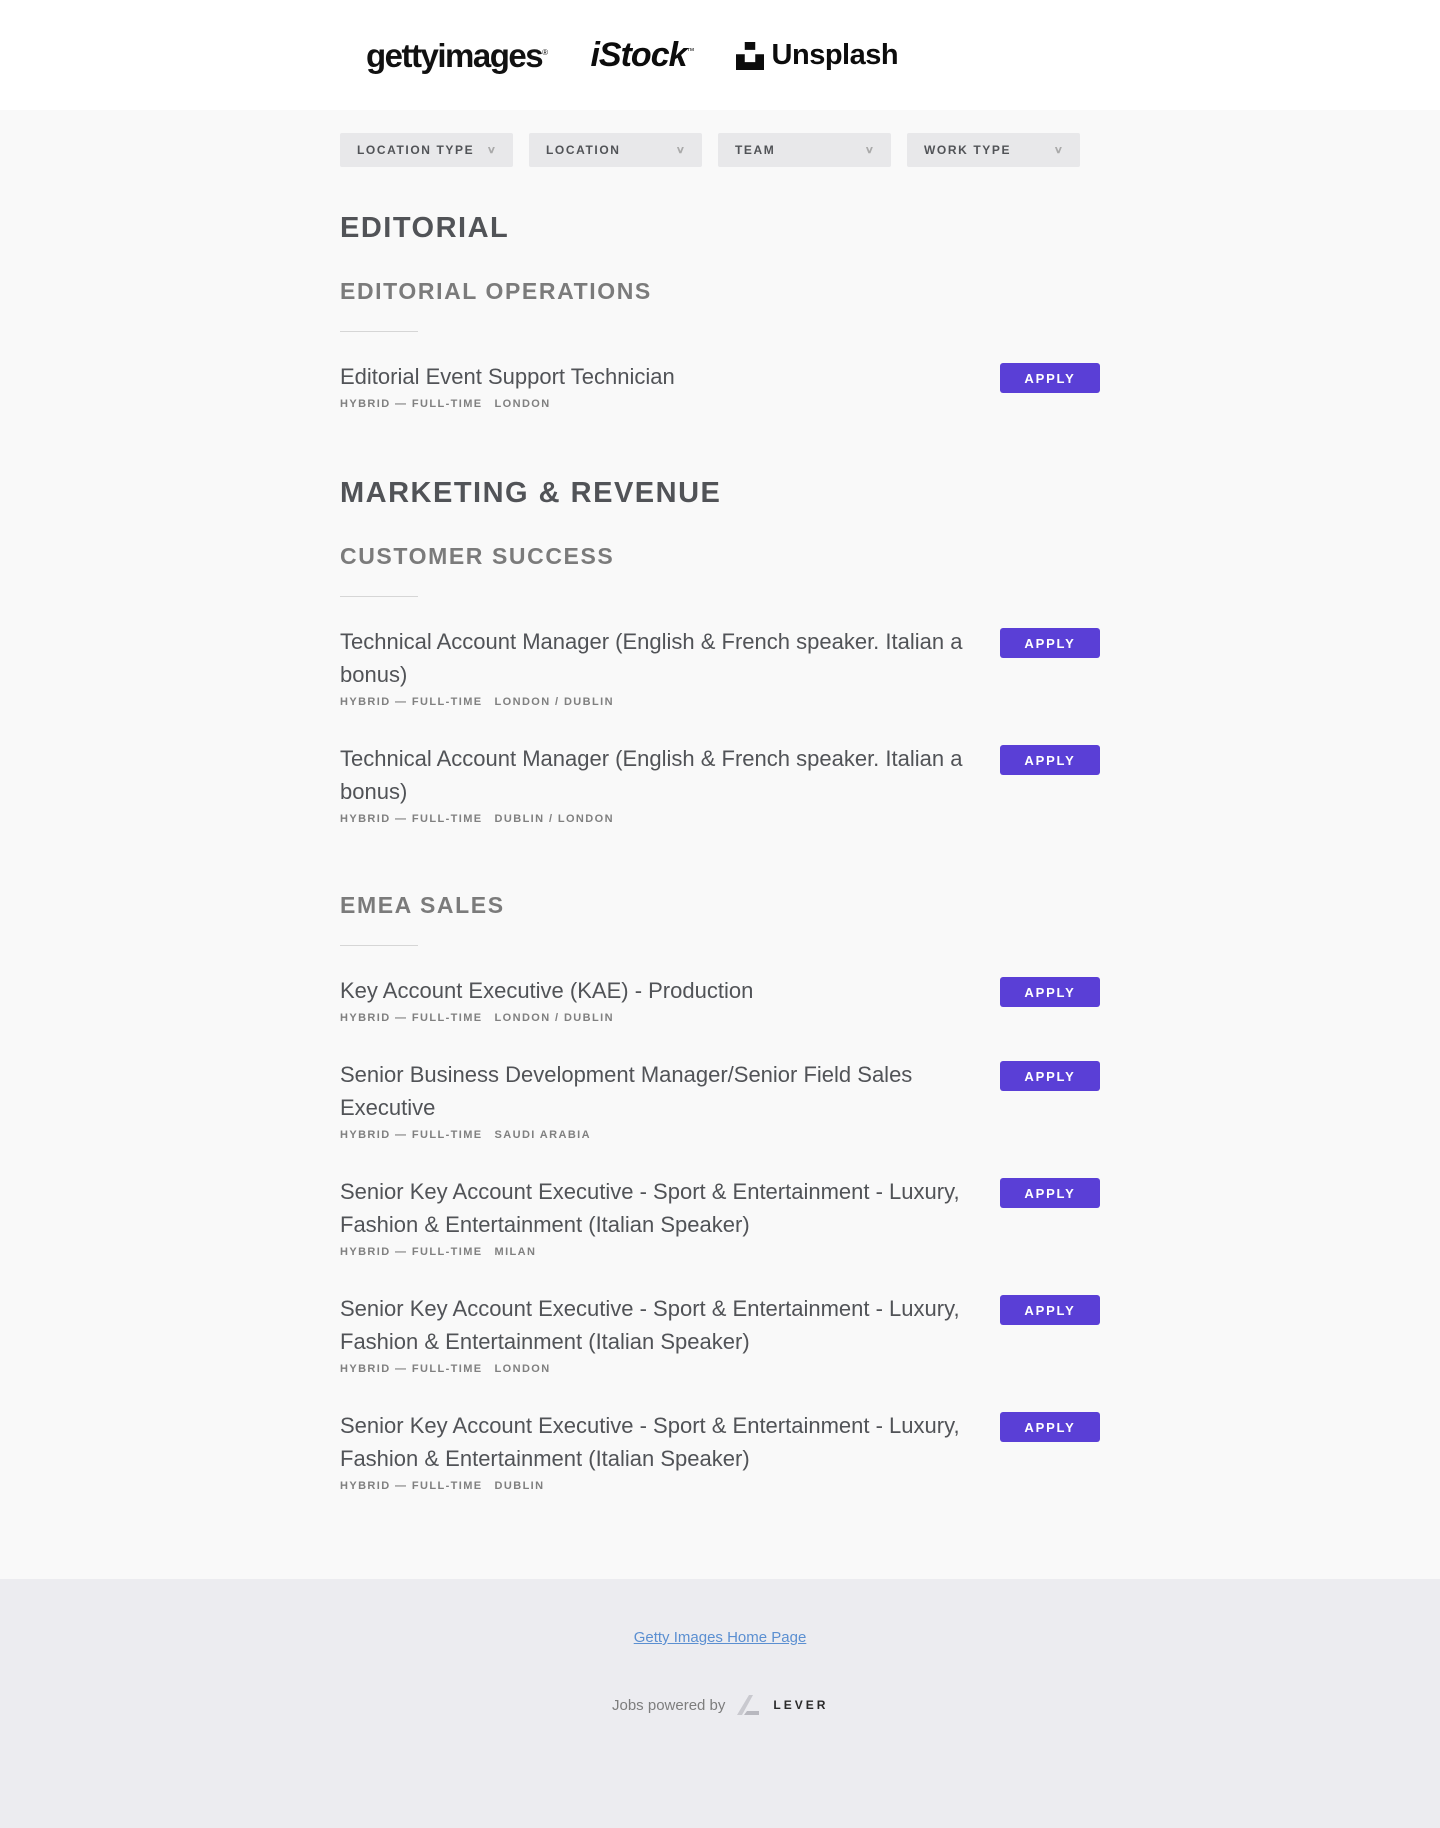 The height and width of the screenshot is (1828, 1440). I want to click on filter-team: TEAM ∨, so click(804, 150).